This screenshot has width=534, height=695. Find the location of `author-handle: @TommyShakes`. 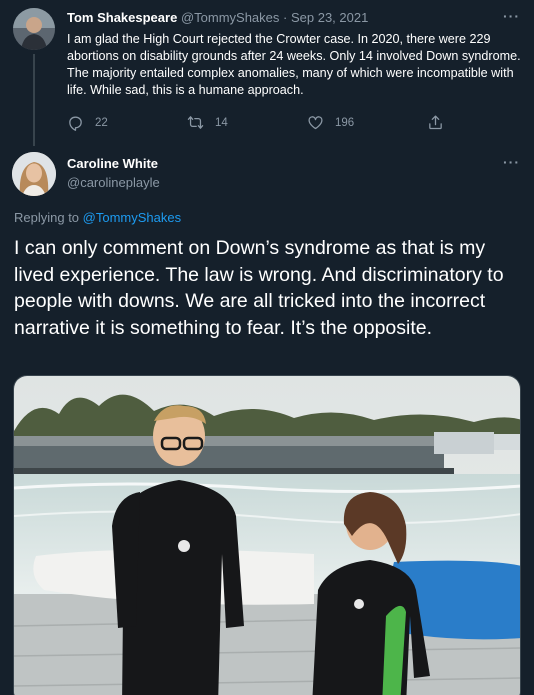

author-handle: @TommyShakes is located at coordinates (230, 17).